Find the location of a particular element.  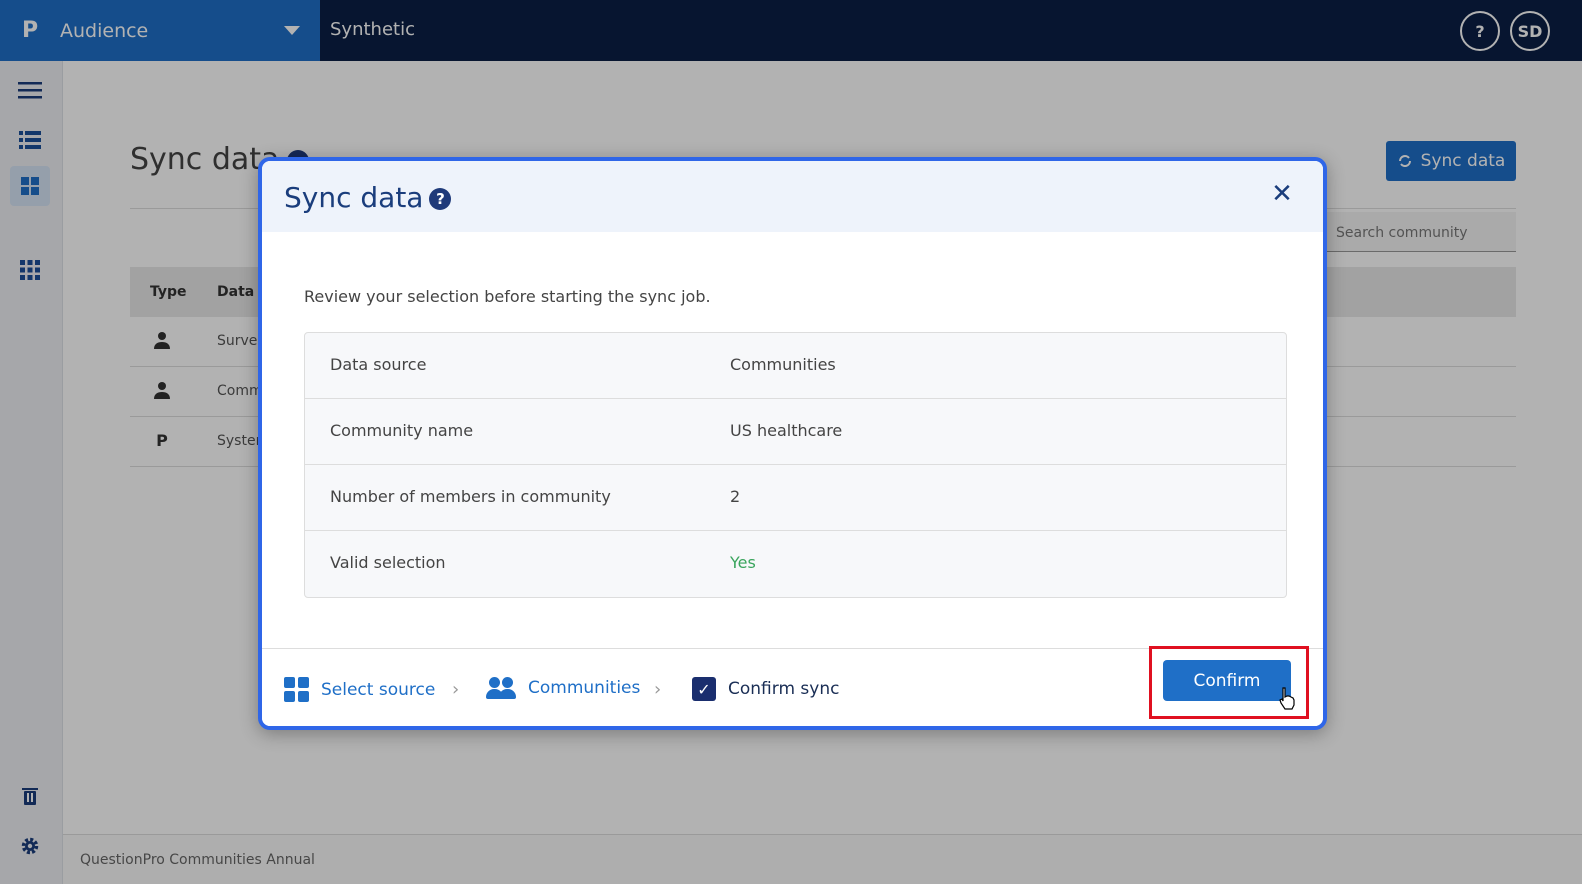

step-select-source: Select source is located at coordinates (359, 689).